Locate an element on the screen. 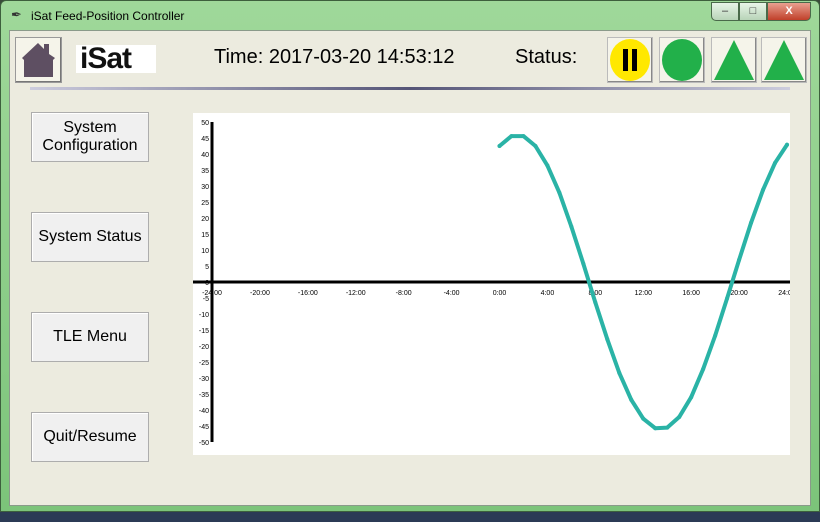  header-divider is located at coordinates (410, 88).